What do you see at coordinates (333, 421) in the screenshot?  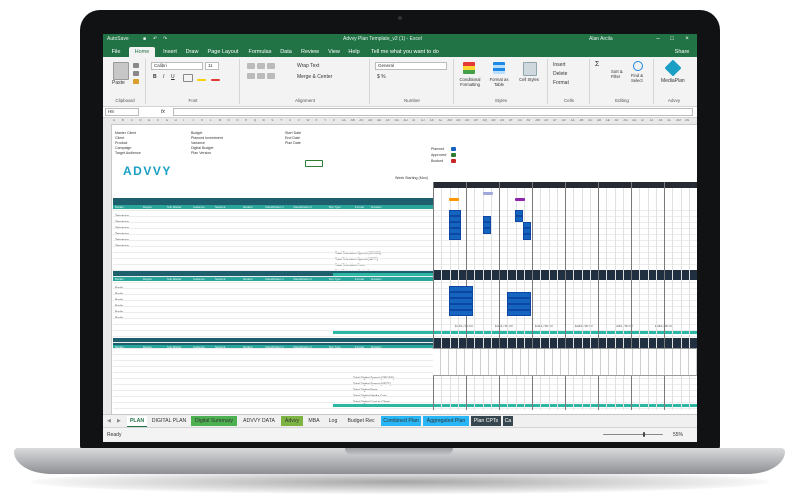 I see `sheet-tab: Log` at bounding box center [333, 421].